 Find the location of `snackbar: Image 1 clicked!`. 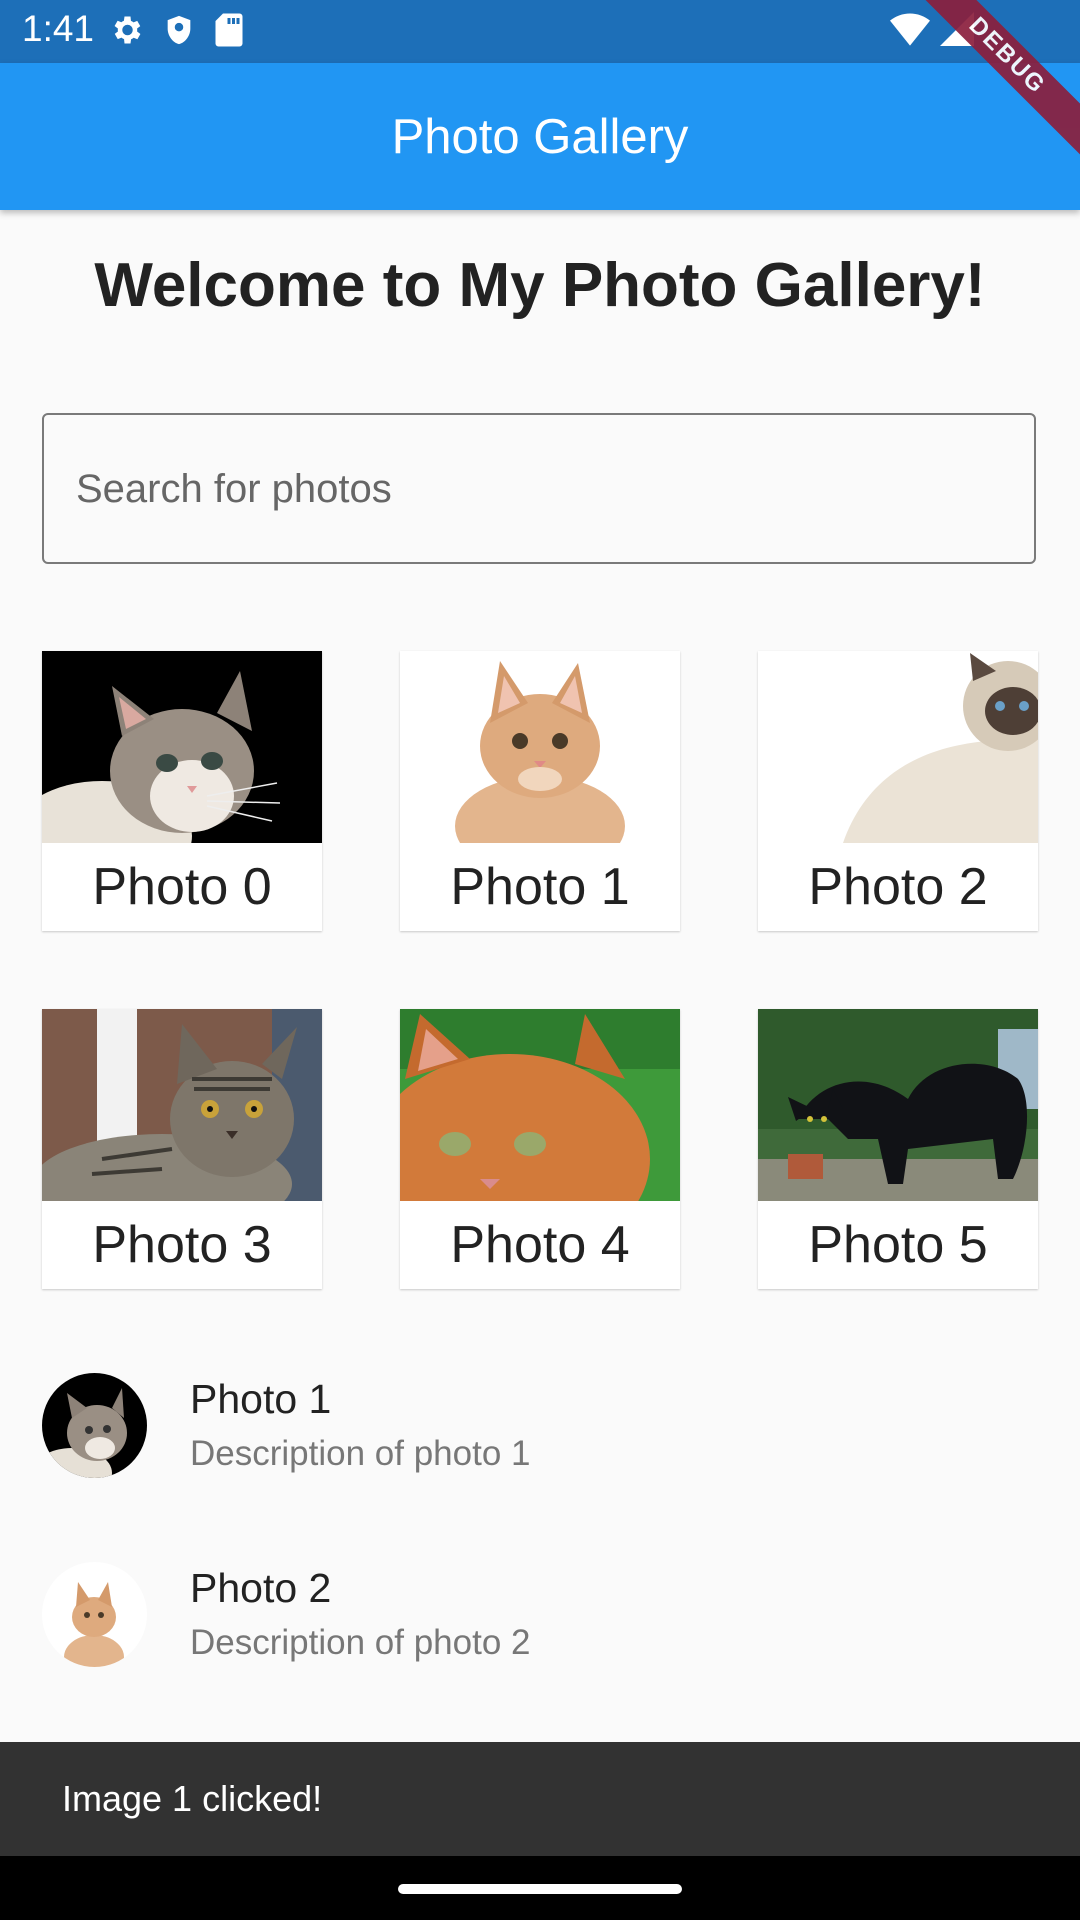

snackbar: Image 1 clicked! is located at coordinates (540, 1799).